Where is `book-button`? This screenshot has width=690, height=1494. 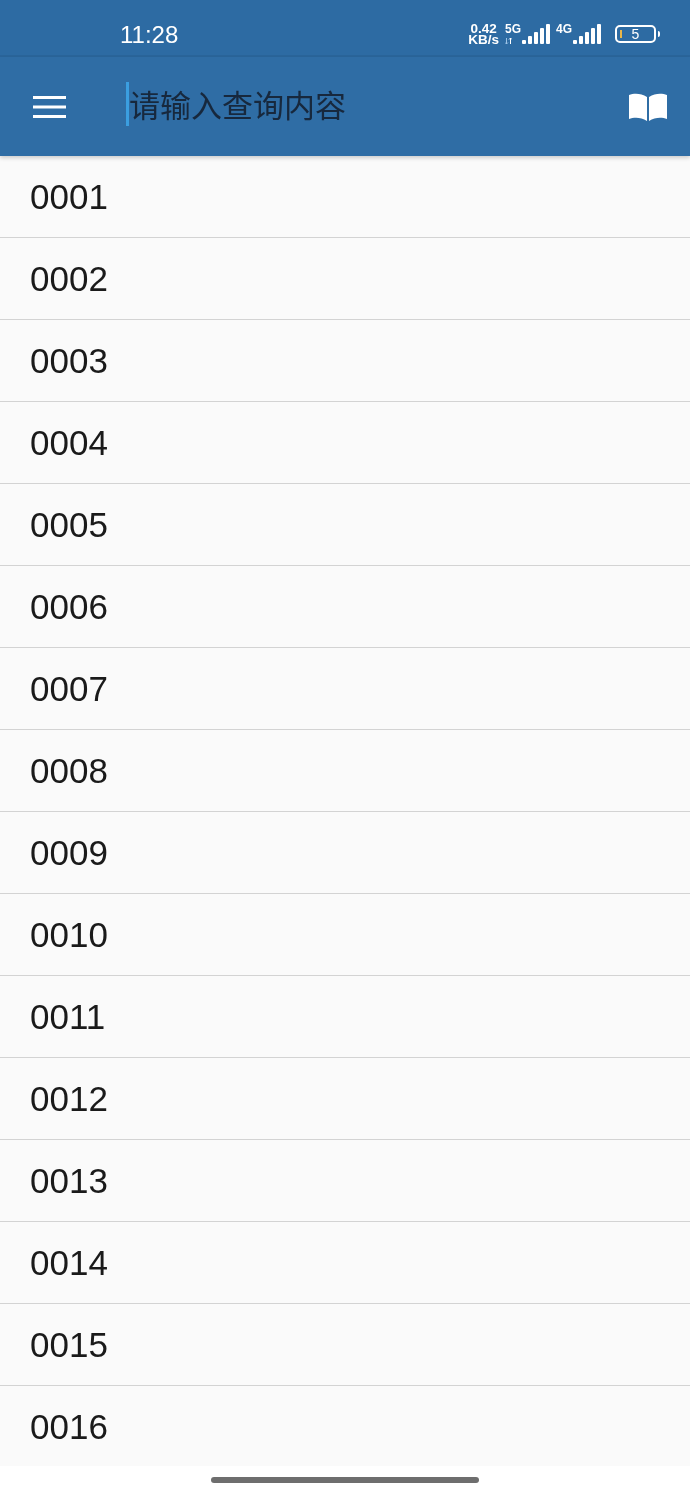 book-button is located at coordinates (648, 106).